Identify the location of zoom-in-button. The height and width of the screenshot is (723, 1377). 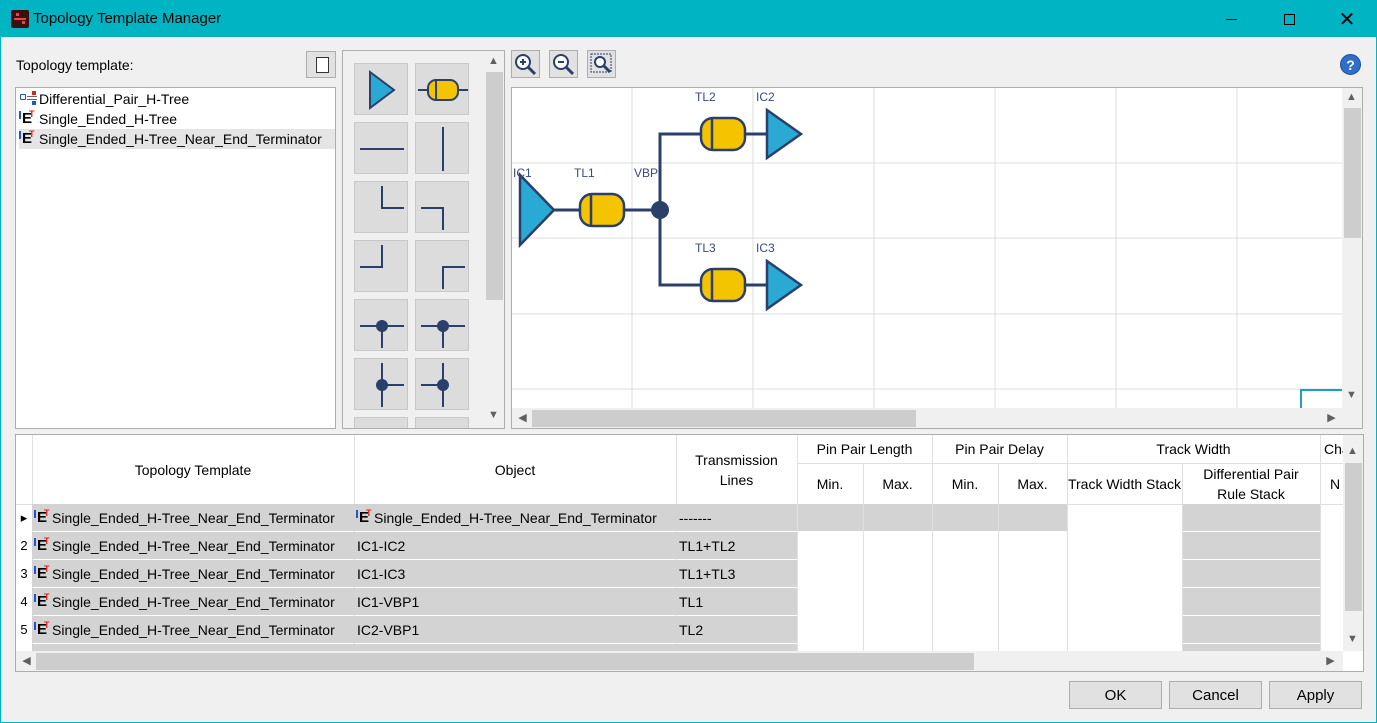
(525, 64).